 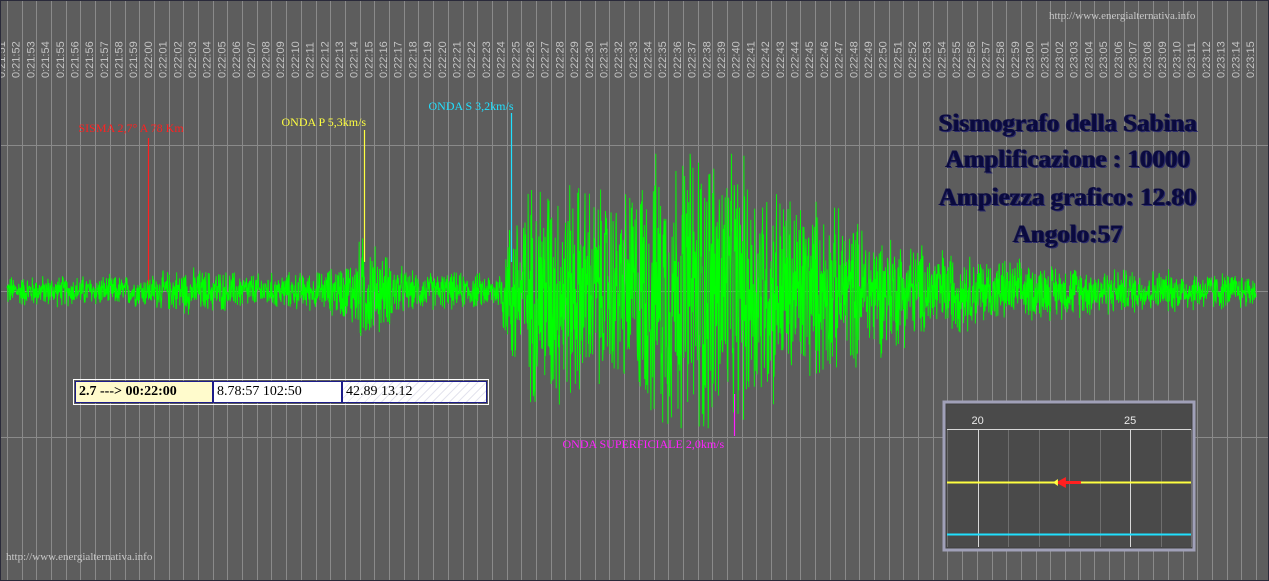 I want to click on x-tick-label: 0:22:21, so click(x=458, y=59).